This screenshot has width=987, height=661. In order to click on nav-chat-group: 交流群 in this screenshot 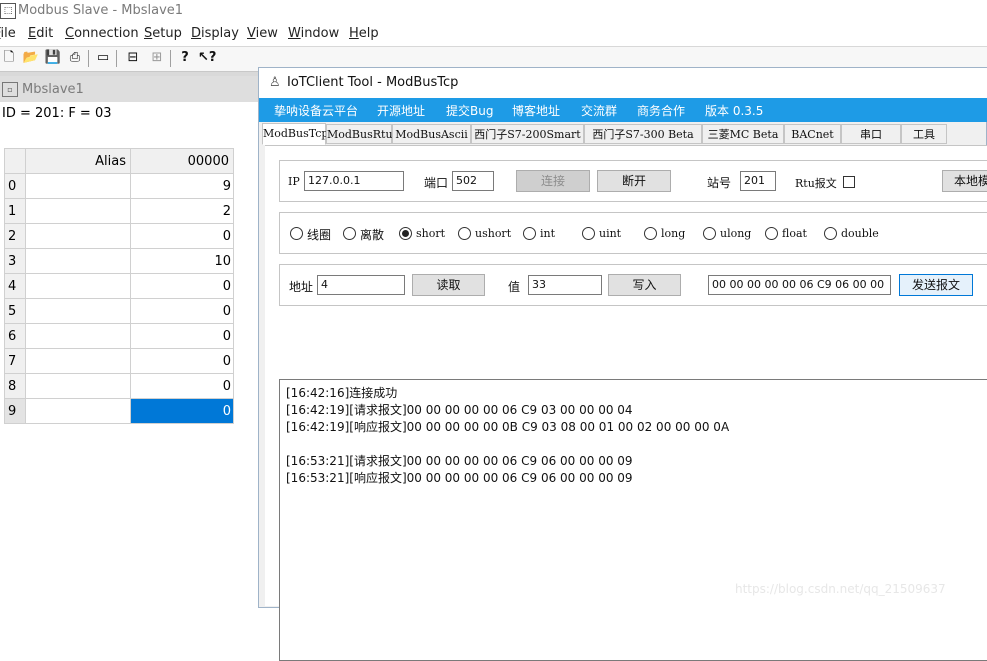, I will do `click(599, 110)`.